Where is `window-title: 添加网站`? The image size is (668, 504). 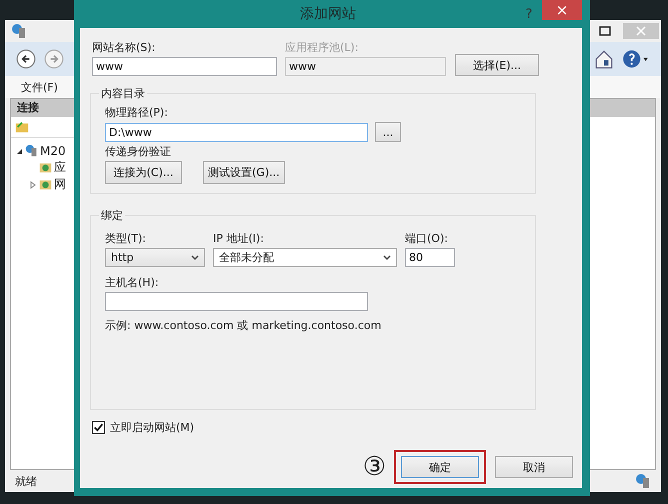
window-title: 添加网站 is located at coordinates (327, 14).